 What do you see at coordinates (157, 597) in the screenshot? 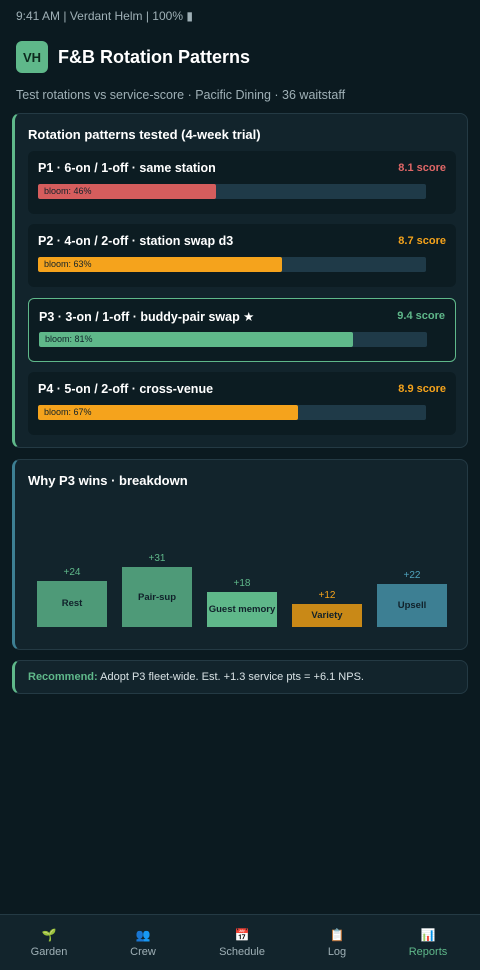
I see `breakdown-bar: Pair-sup` at bounding box center [157, 597].